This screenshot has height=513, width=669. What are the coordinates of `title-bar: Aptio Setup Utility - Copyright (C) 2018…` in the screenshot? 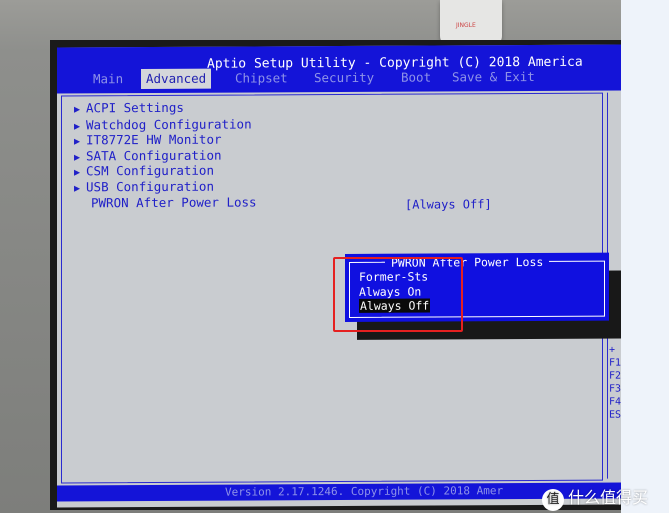 It's located at (339, 69).